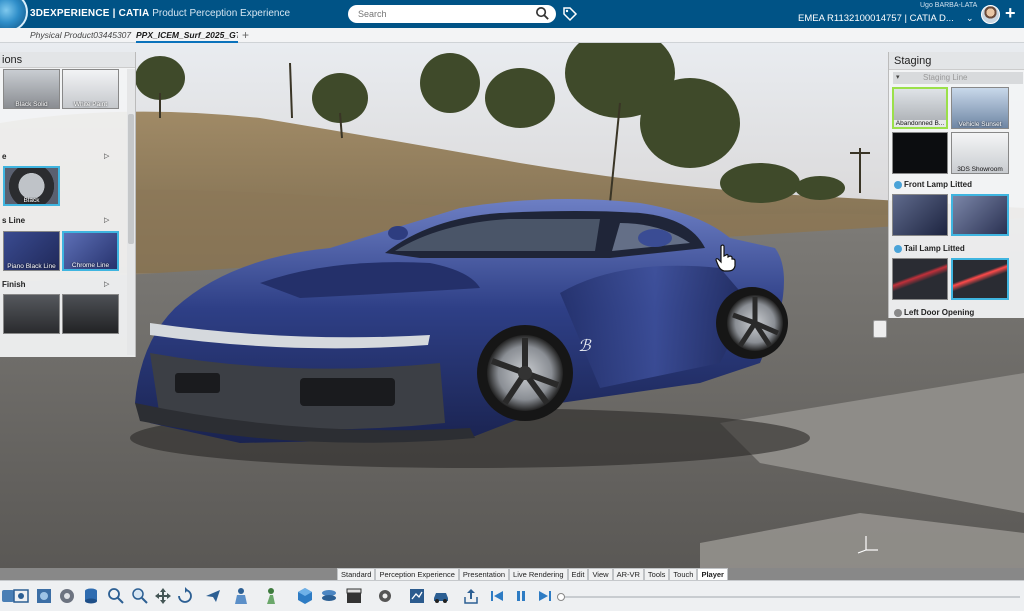 The width and height of the screenshot is (1024, 611). I want to click on material-icon, so click(67, 596).